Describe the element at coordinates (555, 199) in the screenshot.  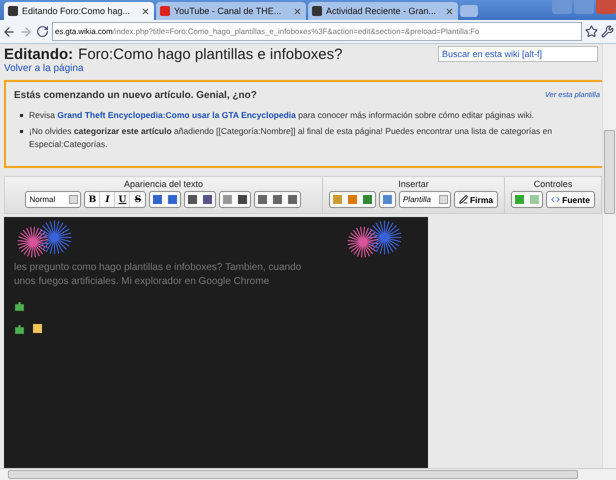
I see `code-icon` at that location.